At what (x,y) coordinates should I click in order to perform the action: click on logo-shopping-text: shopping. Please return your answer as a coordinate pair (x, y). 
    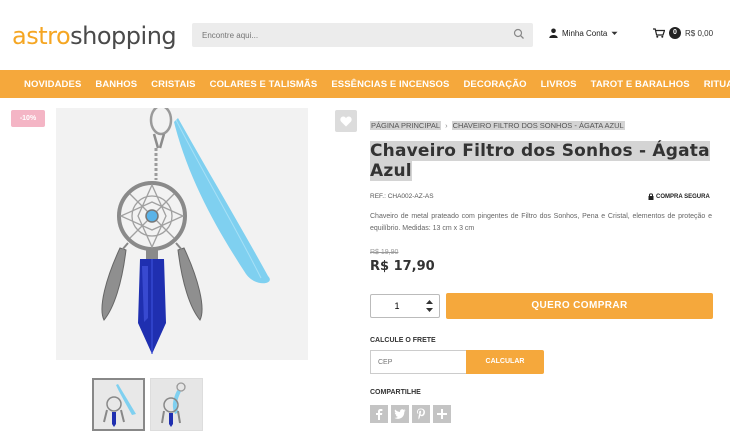
    Looking at the image, I should click on (123, 36).